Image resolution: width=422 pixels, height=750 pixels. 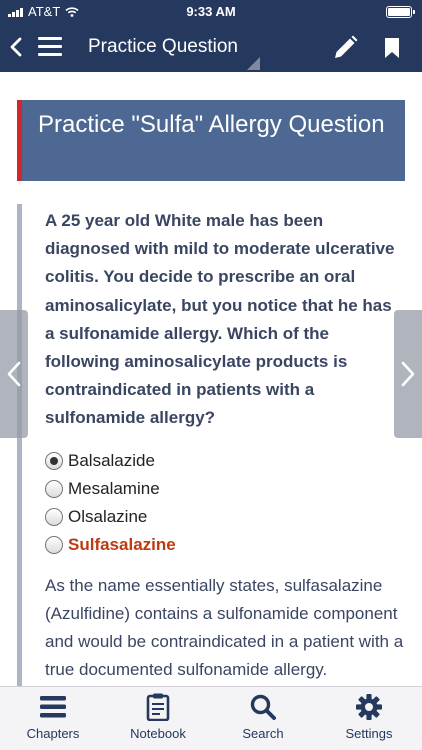 I want to click on option-mesalamine: Mesalamine, so click(x=225, y=489).